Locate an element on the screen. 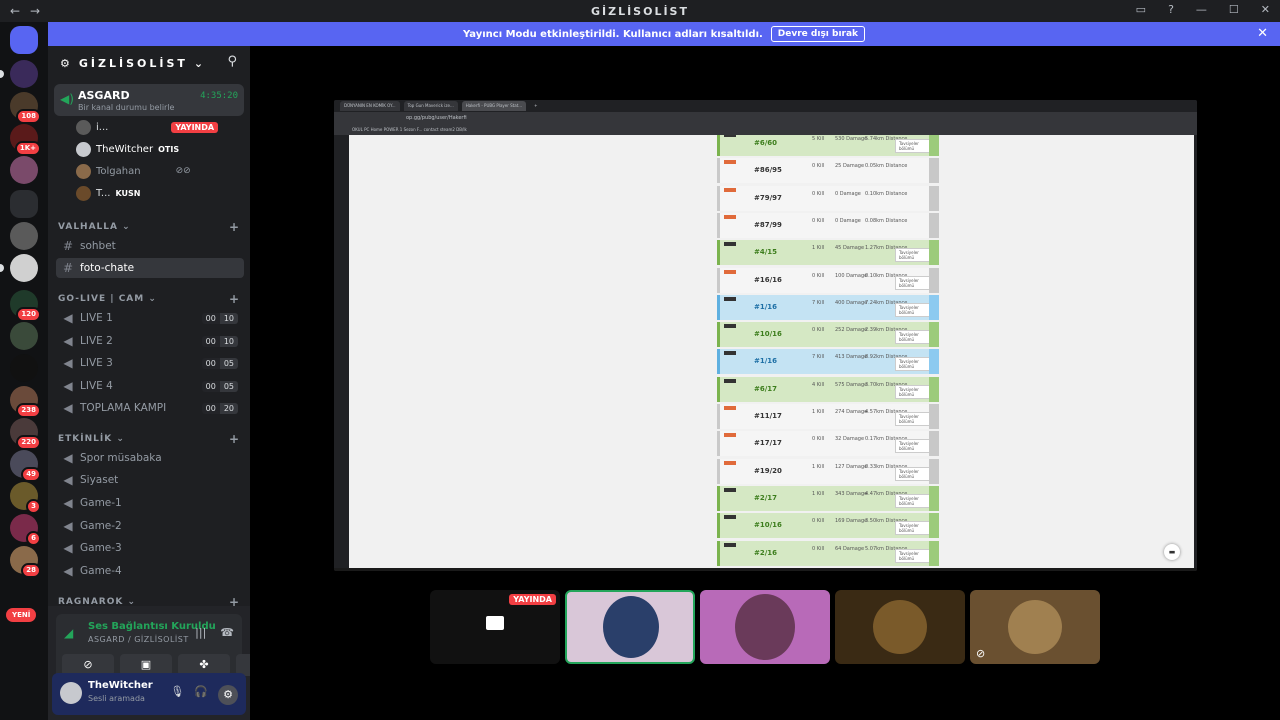 The height and width of the screenshot is (720, 1280). server-icon: 120 is located at coordinates (25, 306).